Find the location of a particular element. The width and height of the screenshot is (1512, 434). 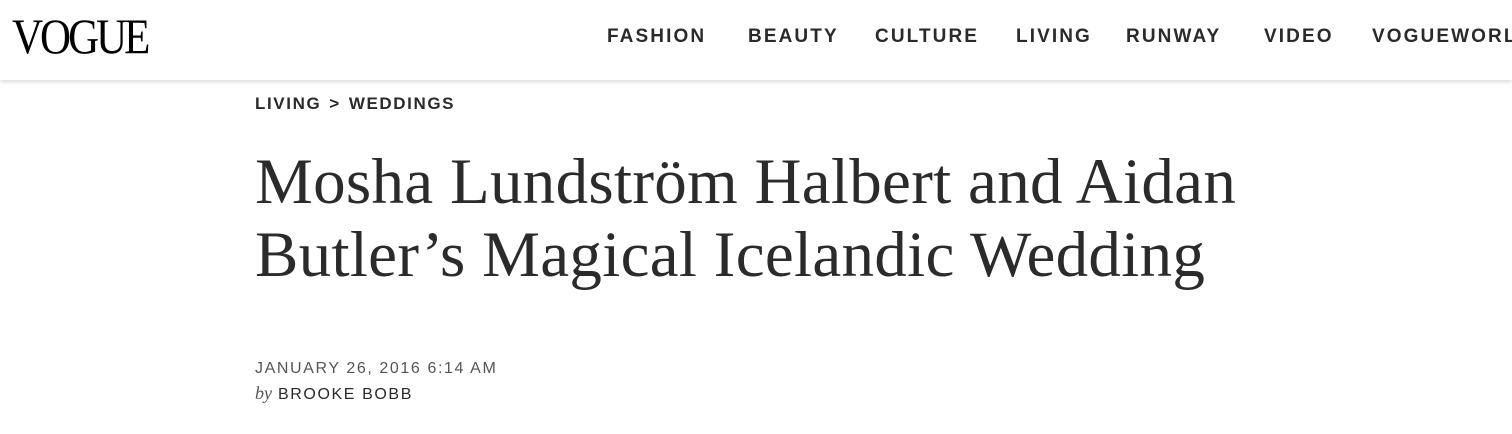

headline-line-1: Mosha Lundström Halbert and Aidan is located at coordinates (746, 182).